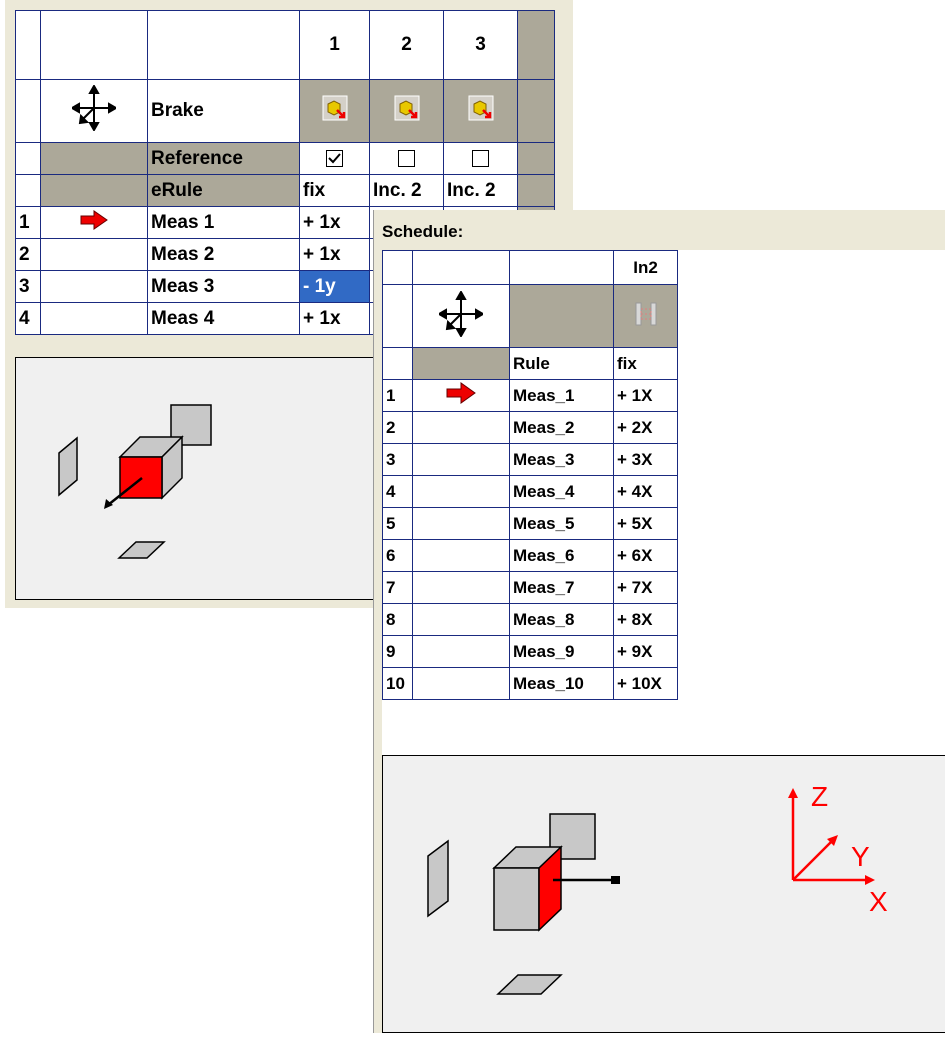 The width and height of the screenshot is (945, 1037). What do you see at coordinates (397, 683) in the screenshot?
I see `row-index: 10` at bounding box center [397, 683].